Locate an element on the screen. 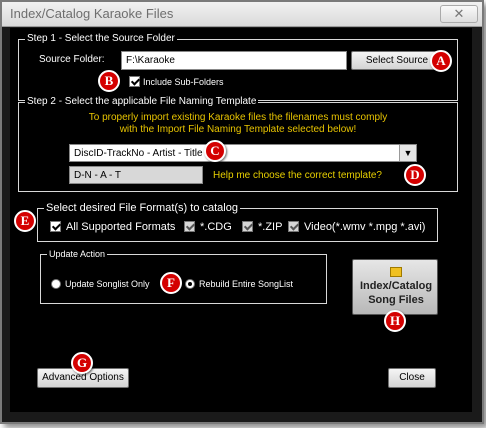 This screenshot has width=486, height=428. video-checkbox is located at coordinates (293, 226).